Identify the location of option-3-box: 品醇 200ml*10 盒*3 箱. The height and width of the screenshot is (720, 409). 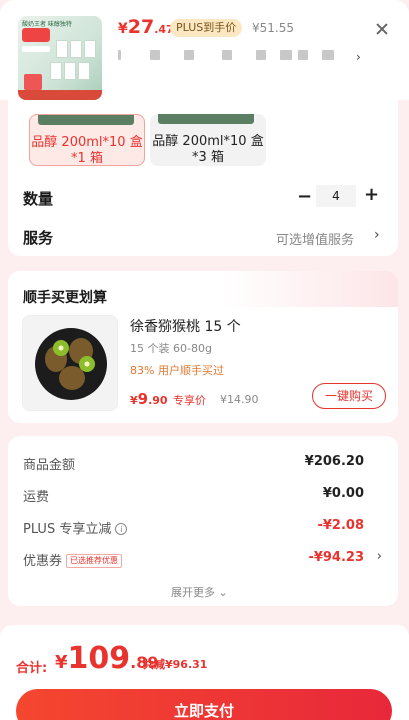
(208, 140).